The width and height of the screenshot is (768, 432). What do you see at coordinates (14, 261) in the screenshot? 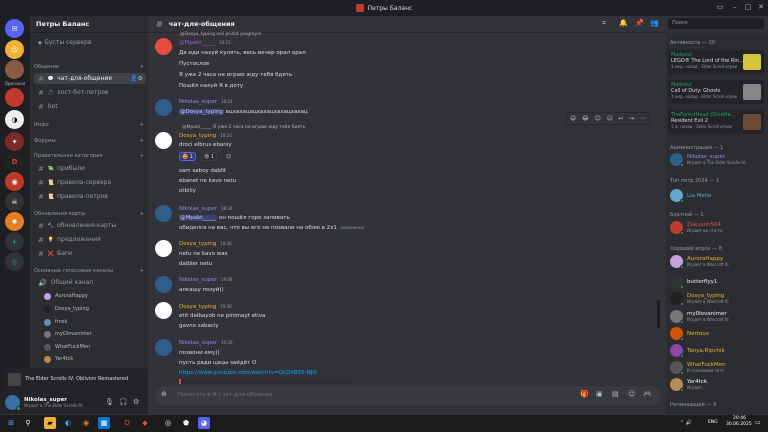
I see `discover-icon: ◎` at bounding box center [14, 261].